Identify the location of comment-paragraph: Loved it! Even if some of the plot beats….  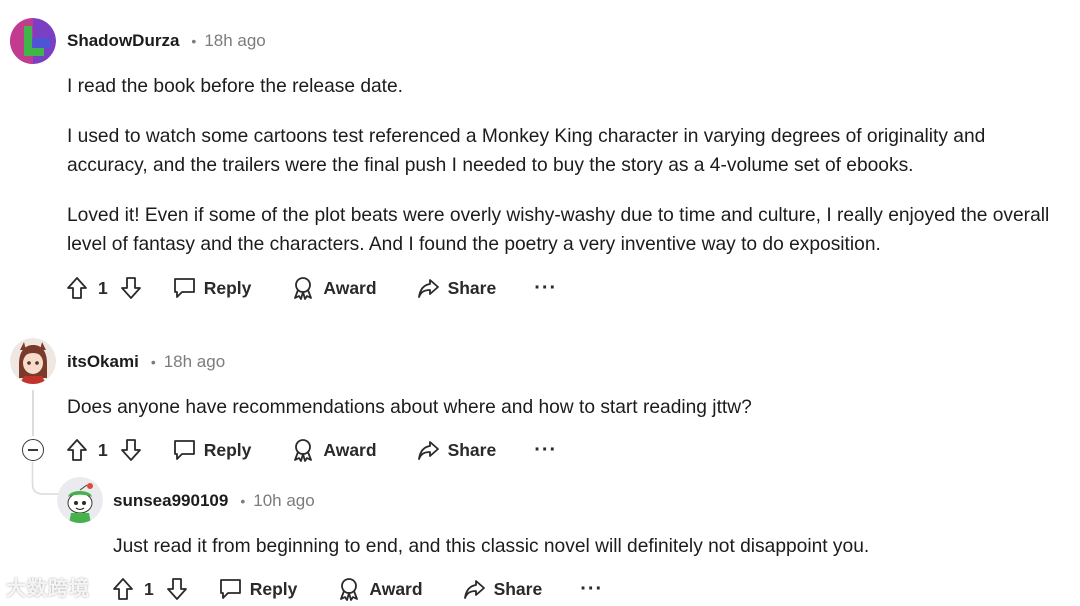
(558, 230).